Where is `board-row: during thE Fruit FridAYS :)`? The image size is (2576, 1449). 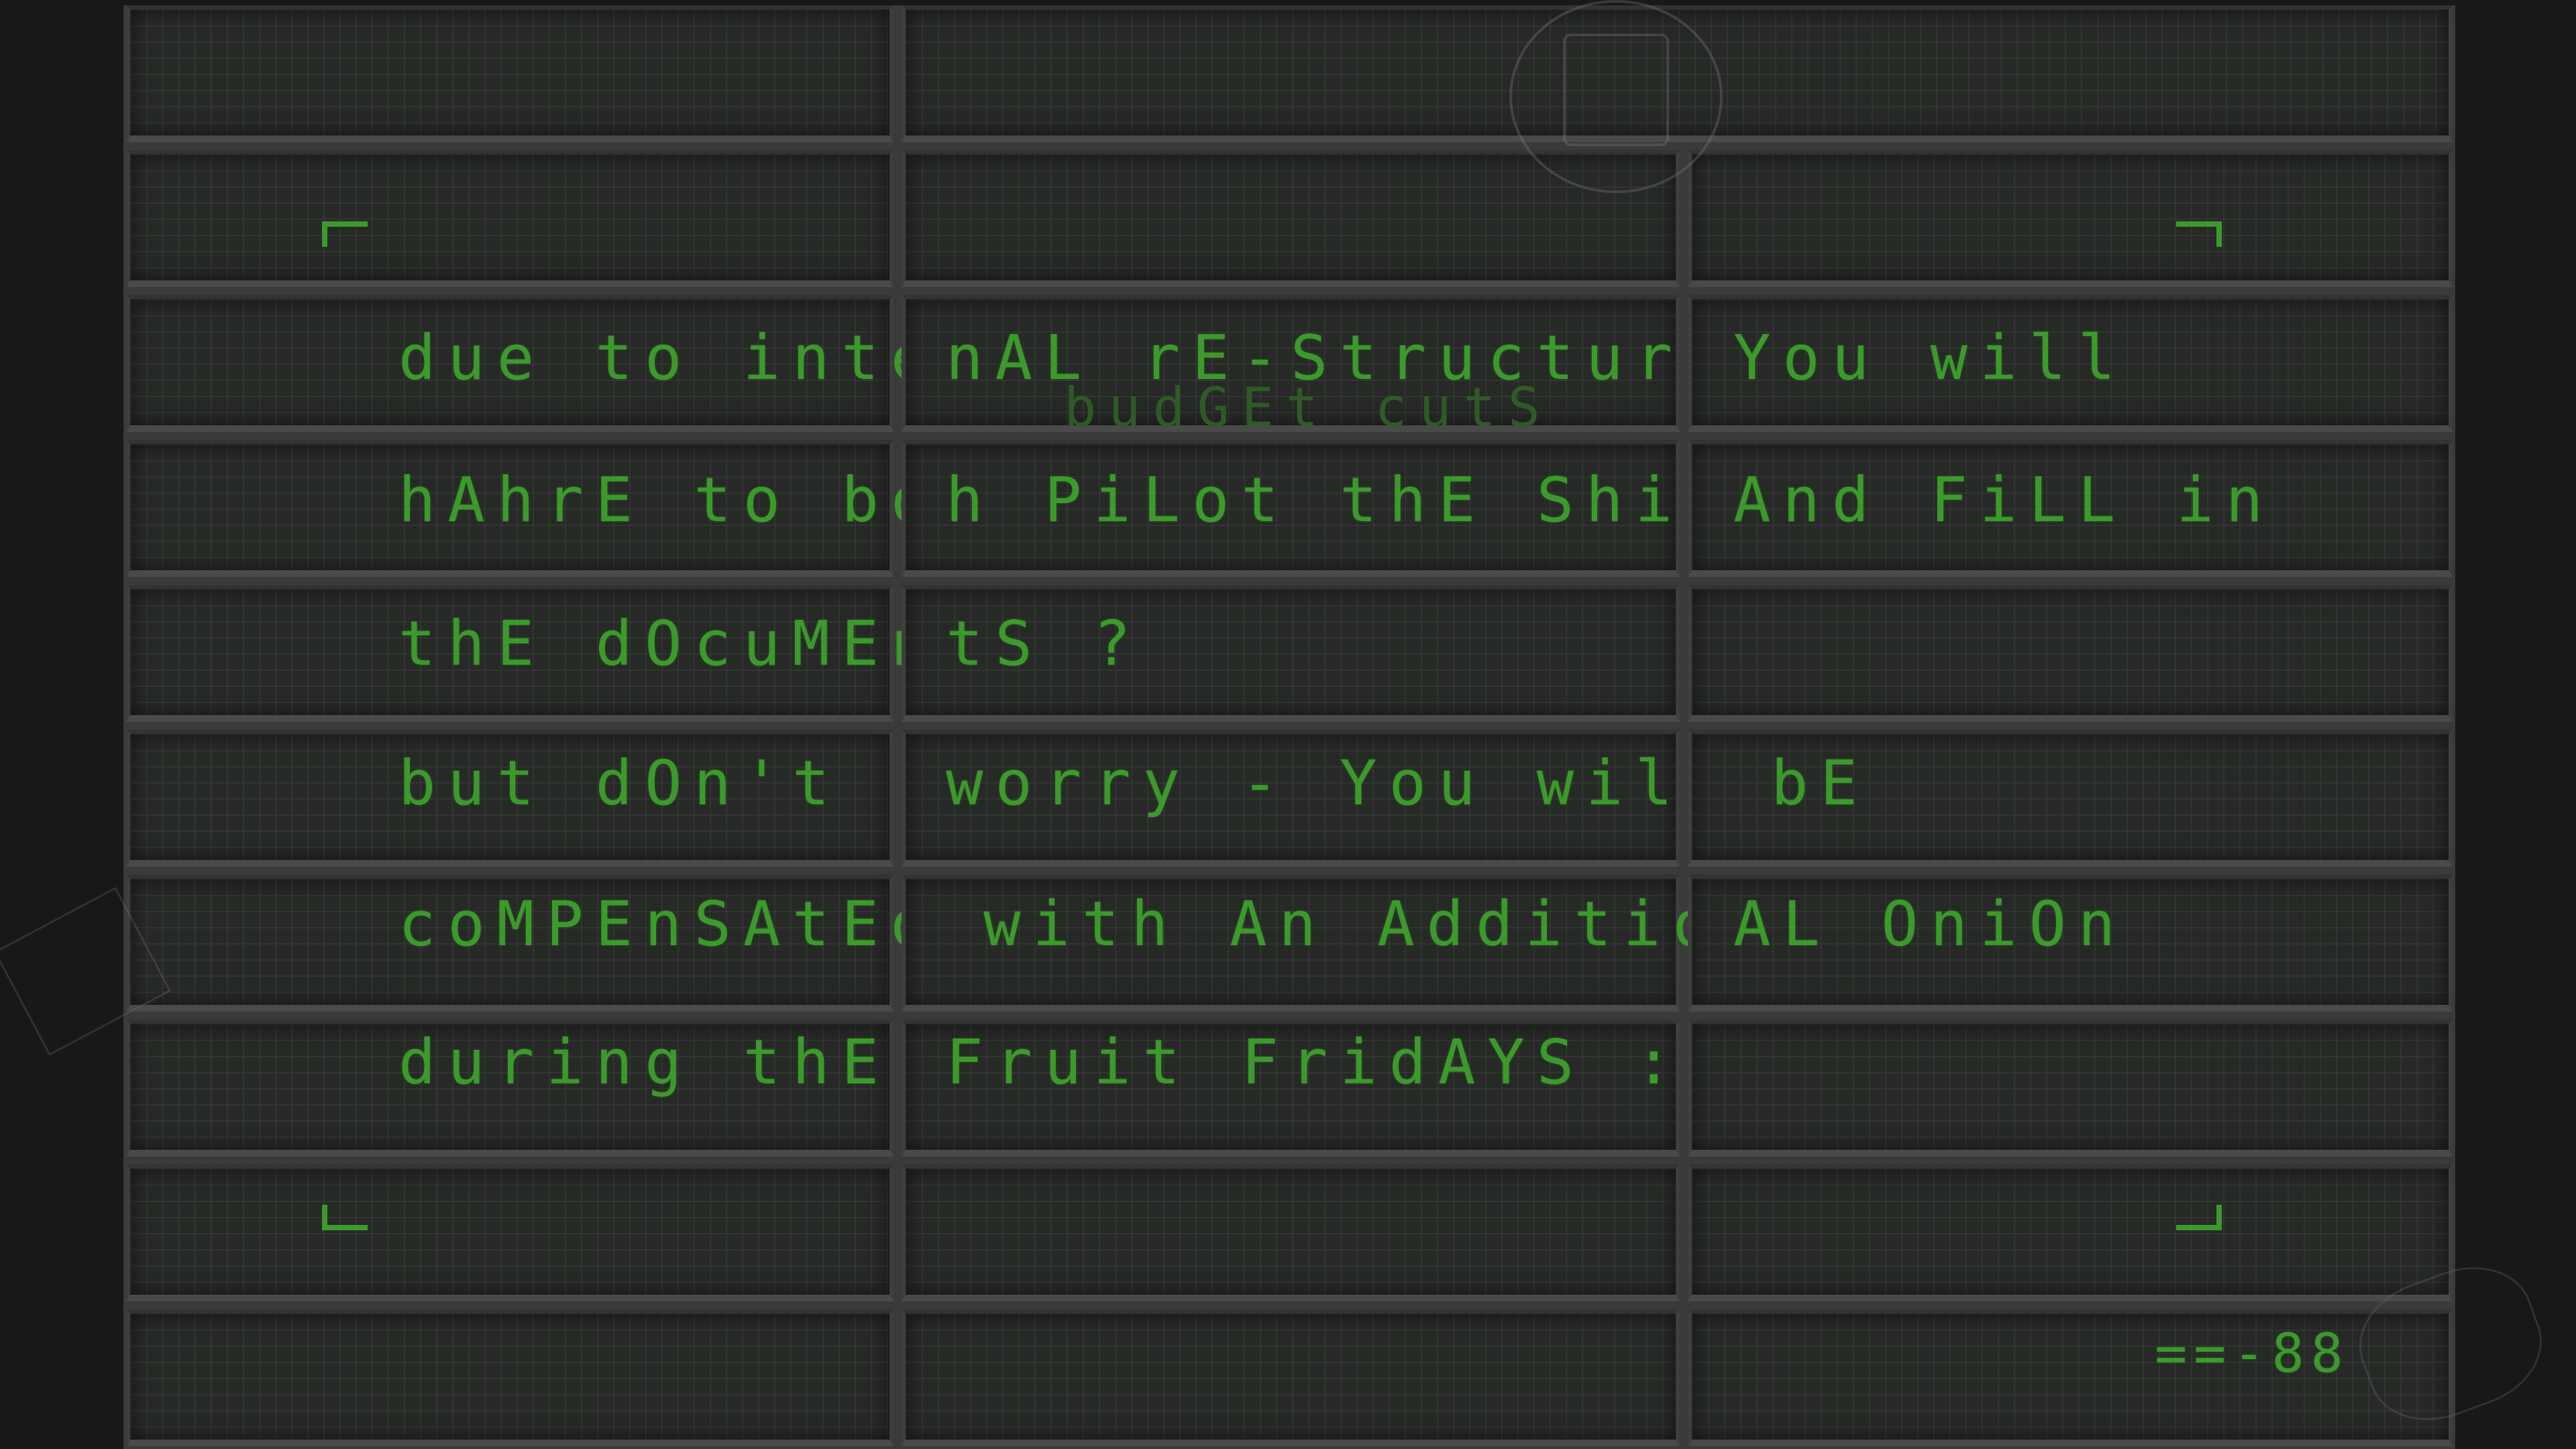 board-row: during thE Fruit FridAYS :) is located at coordinates (1289, 1091).